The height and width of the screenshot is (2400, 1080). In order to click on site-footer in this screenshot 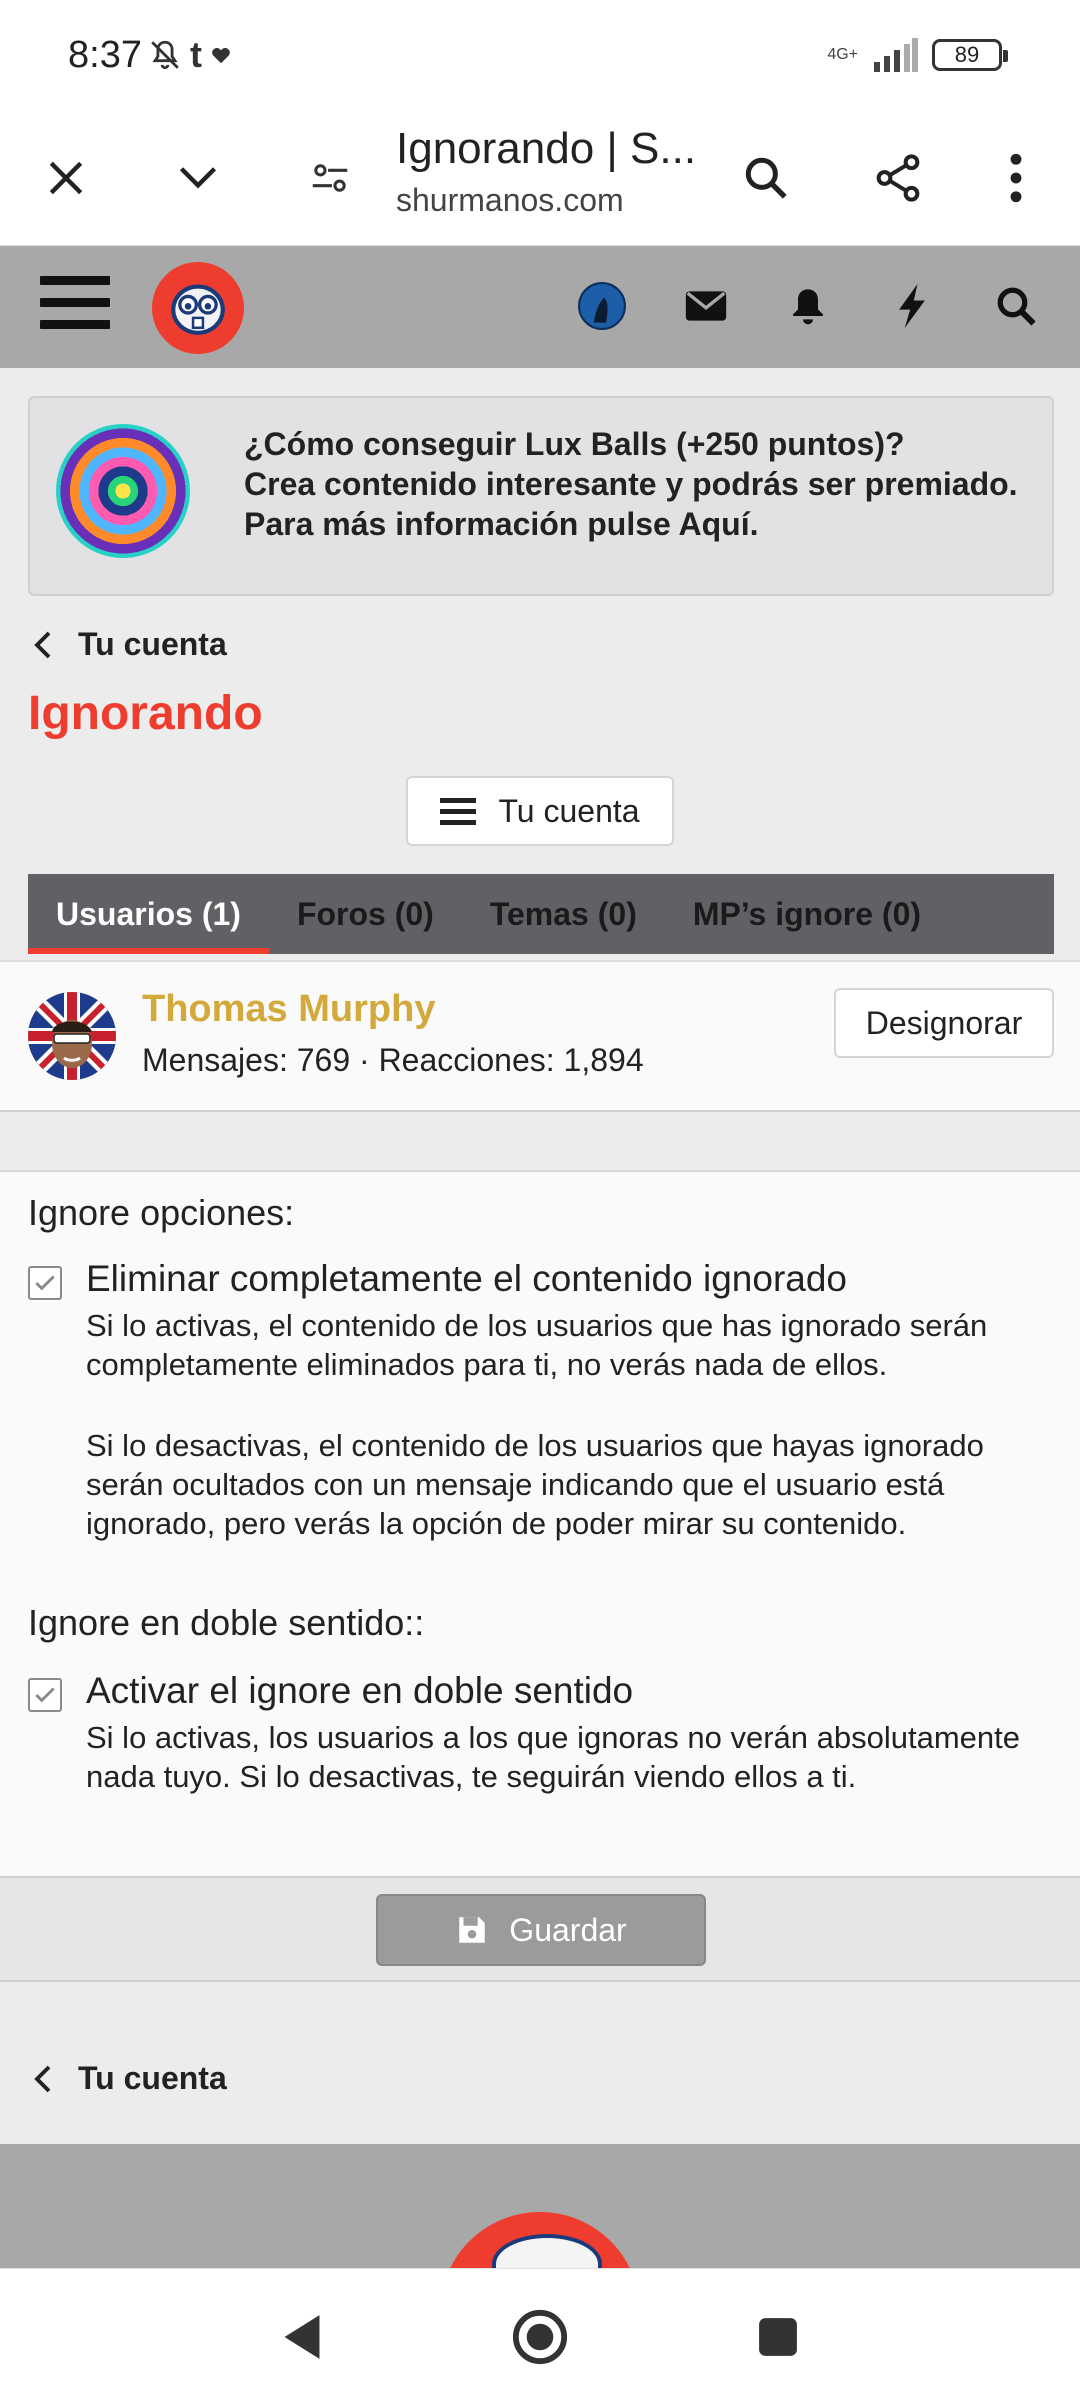, I will do `click(540, 2206)`.